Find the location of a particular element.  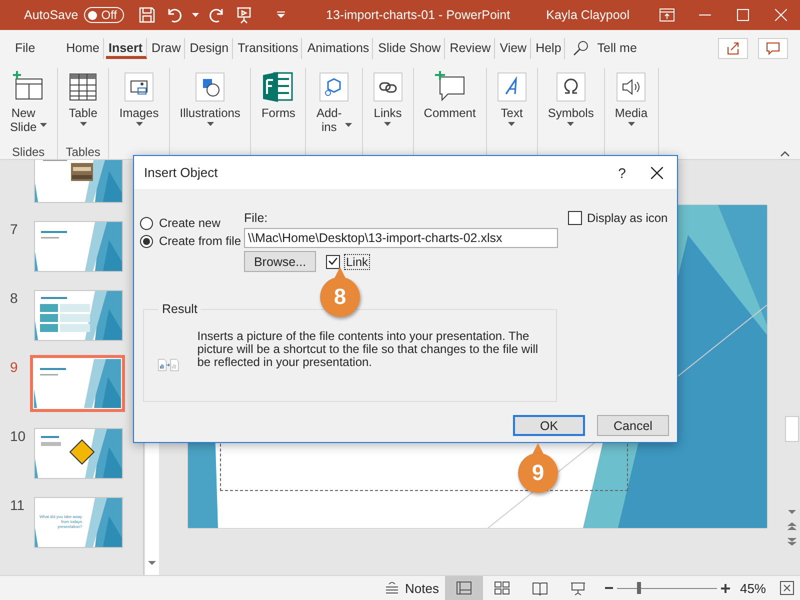

autosave-toggle: Off is located at coordinates (104, 15).